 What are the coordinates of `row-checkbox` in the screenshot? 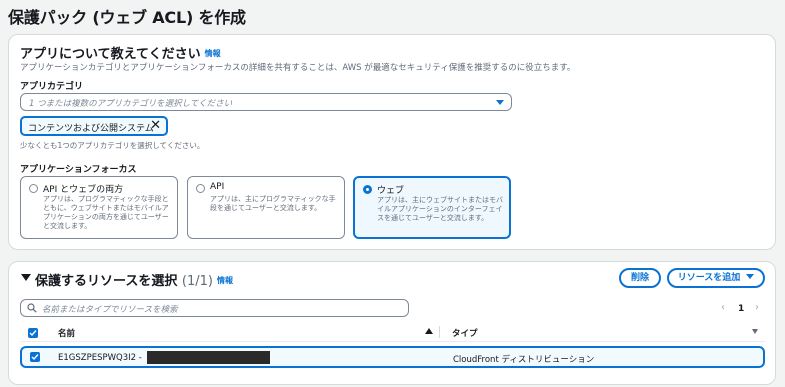 It's located at (35, 357).